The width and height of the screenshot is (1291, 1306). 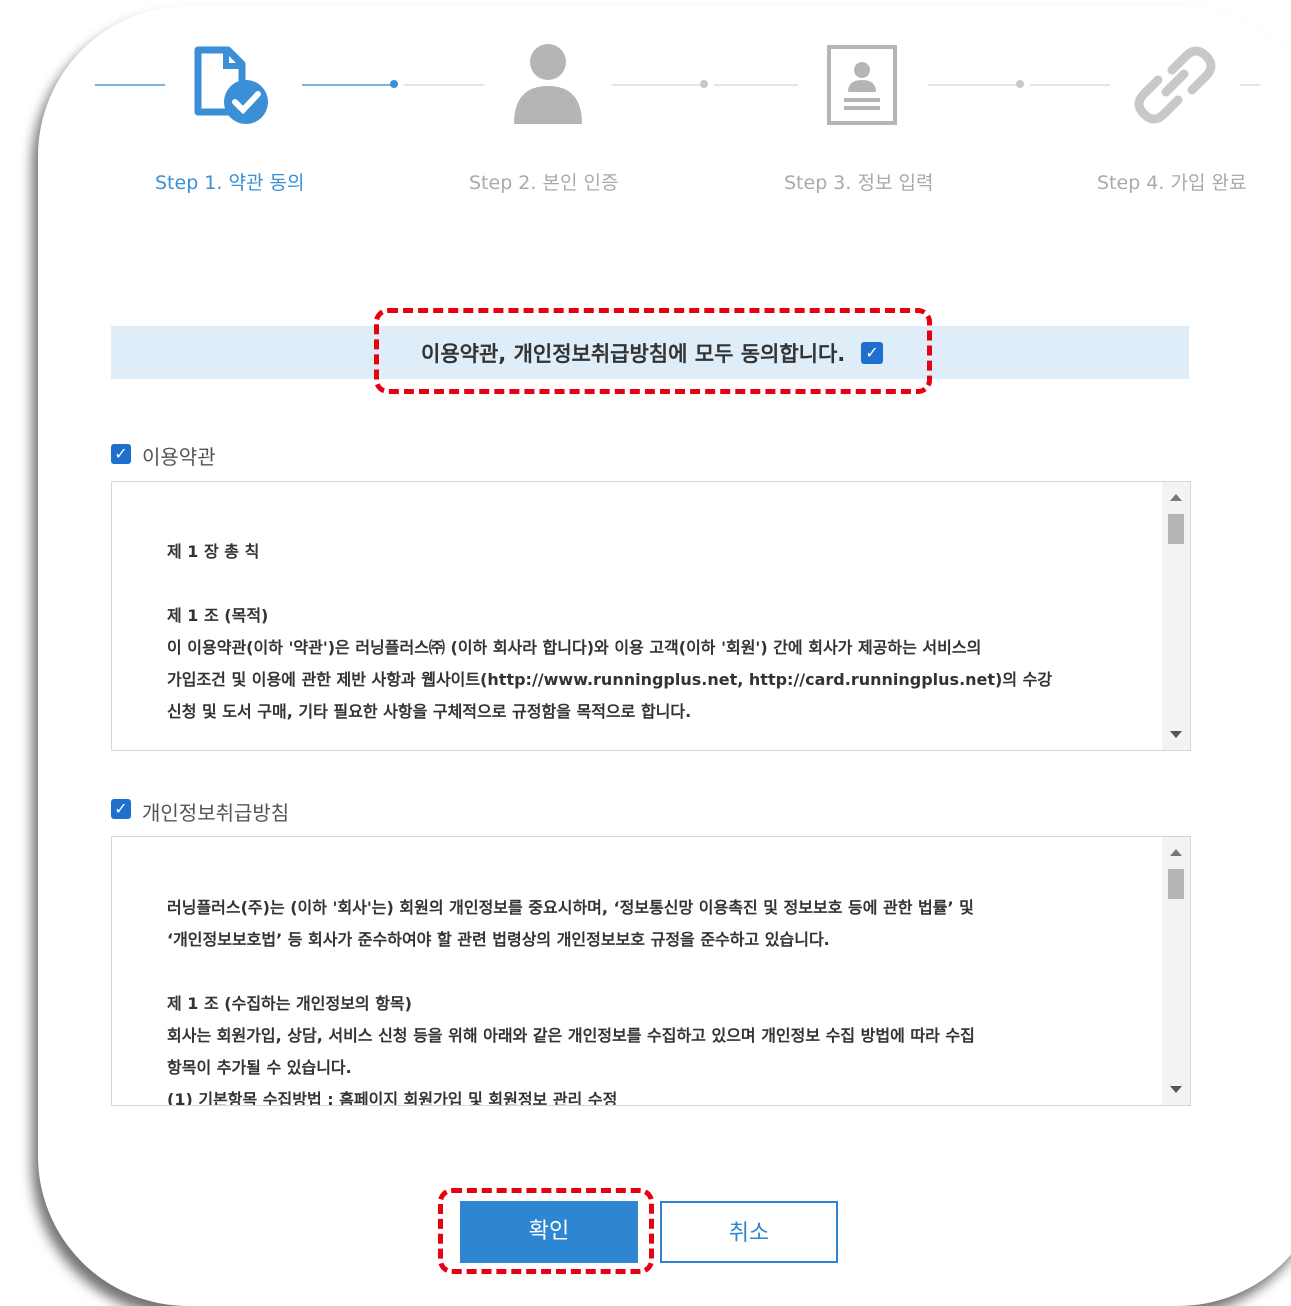 I want to click on terms-line: 제 1 장 총 칙, so click(x=213, y=551).